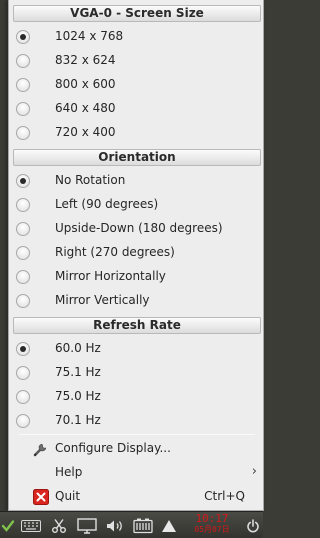  I want to click on refresh-rate-header: Refresh Rate, so click(137, 325).